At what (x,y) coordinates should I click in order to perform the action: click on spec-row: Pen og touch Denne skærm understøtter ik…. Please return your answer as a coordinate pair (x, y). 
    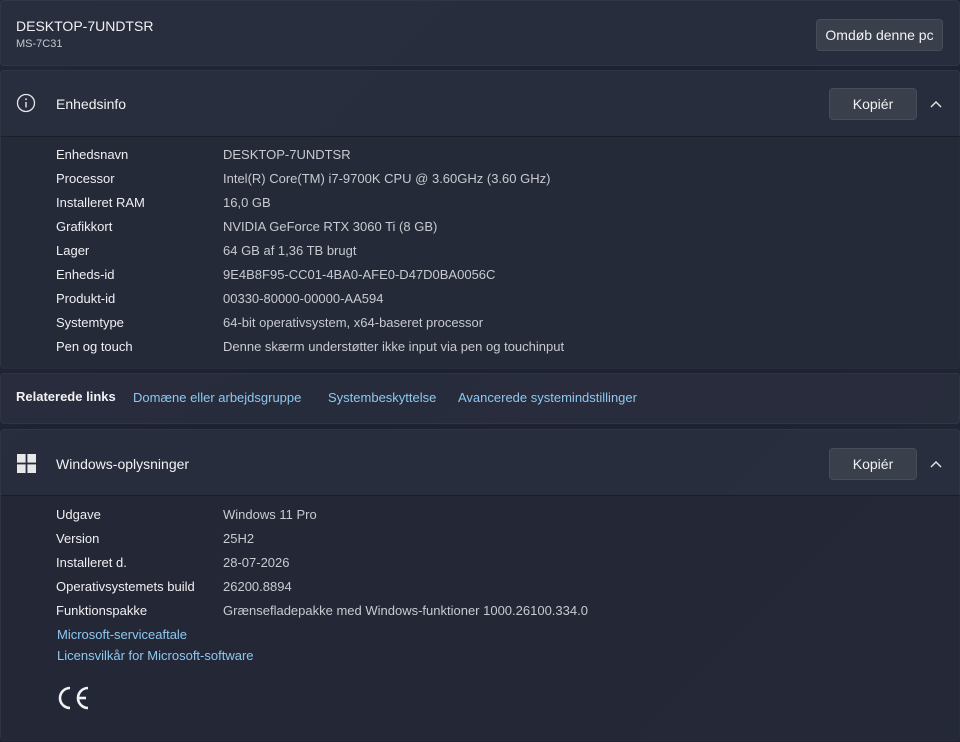
    Looking at the image, I should click on (310, 346).